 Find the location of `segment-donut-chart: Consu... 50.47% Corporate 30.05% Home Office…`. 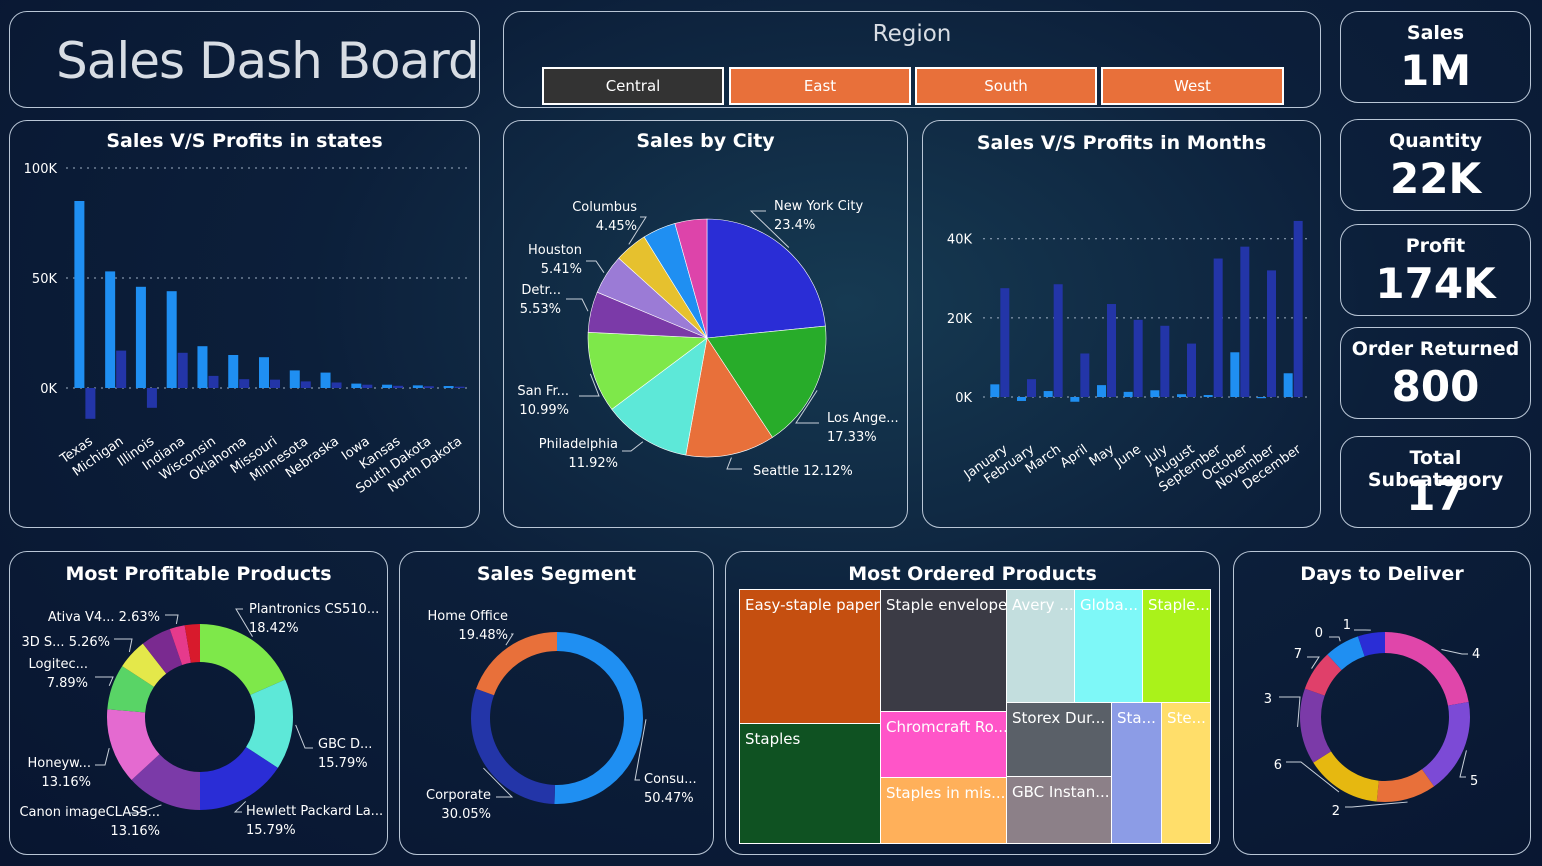

segment-donut-chart: Consu... 50.47% Corporate 30.05% Home Office… is located at coordinates (556, 703).